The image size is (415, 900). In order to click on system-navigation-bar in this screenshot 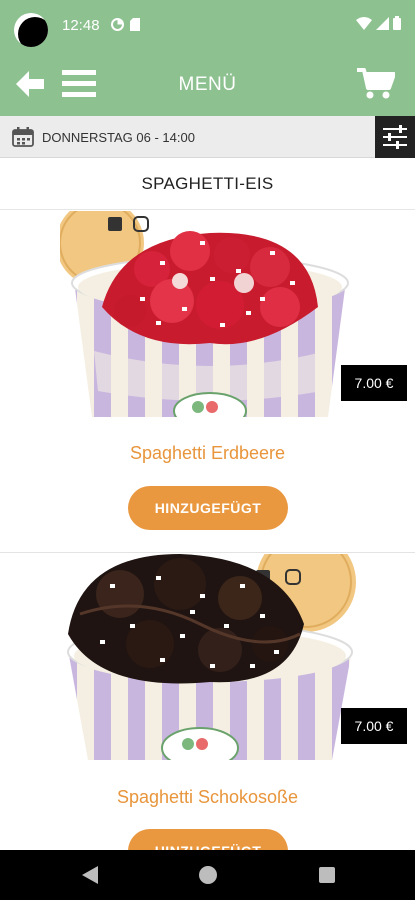, I will do `click(207, 875)`.